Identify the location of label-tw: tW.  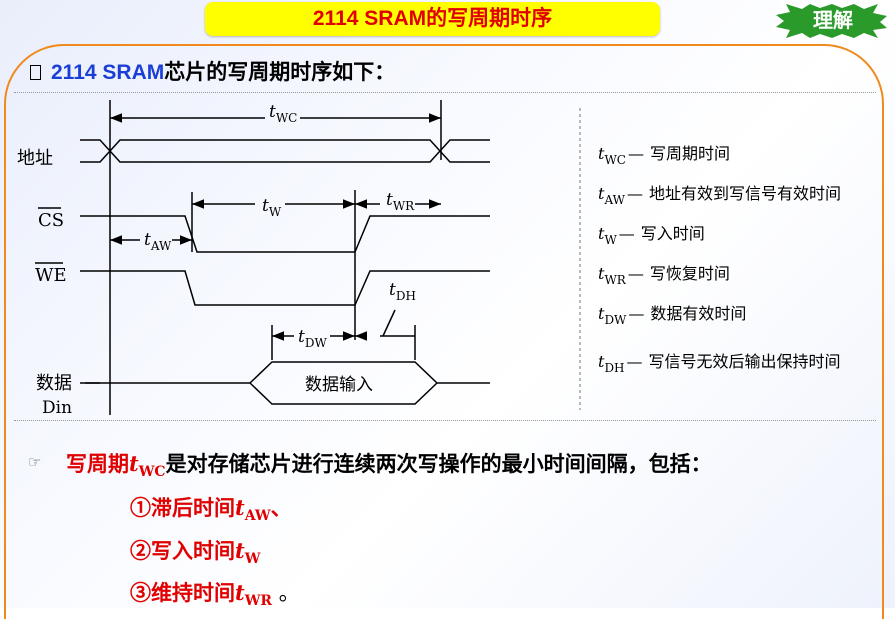
(272, 207).